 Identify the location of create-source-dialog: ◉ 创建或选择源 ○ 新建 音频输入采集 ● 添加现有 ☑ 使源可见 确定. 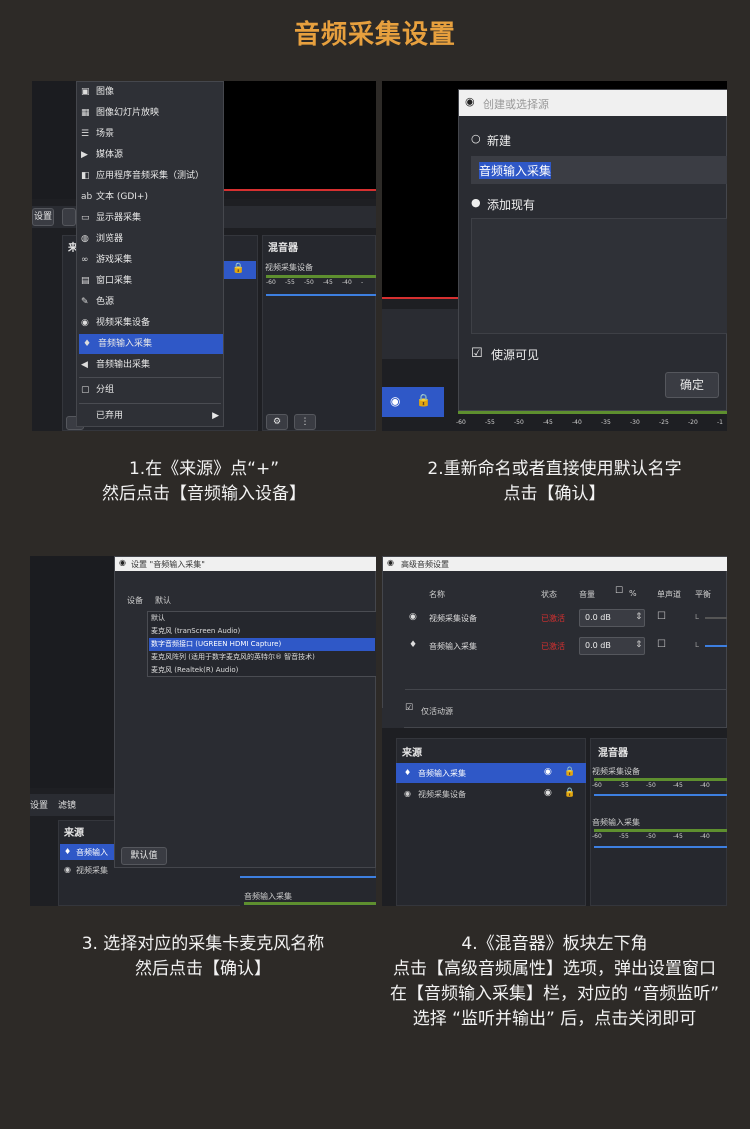
(592, 250).